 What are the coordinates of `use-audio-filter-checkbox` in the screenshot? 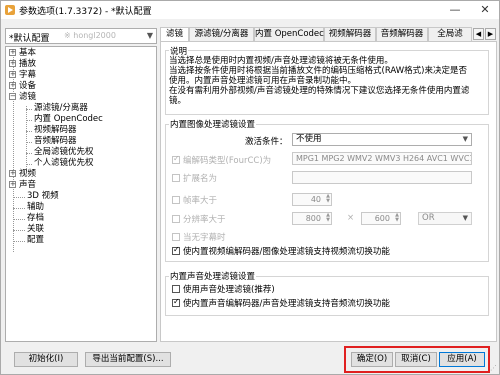 It's located at (176, 289).